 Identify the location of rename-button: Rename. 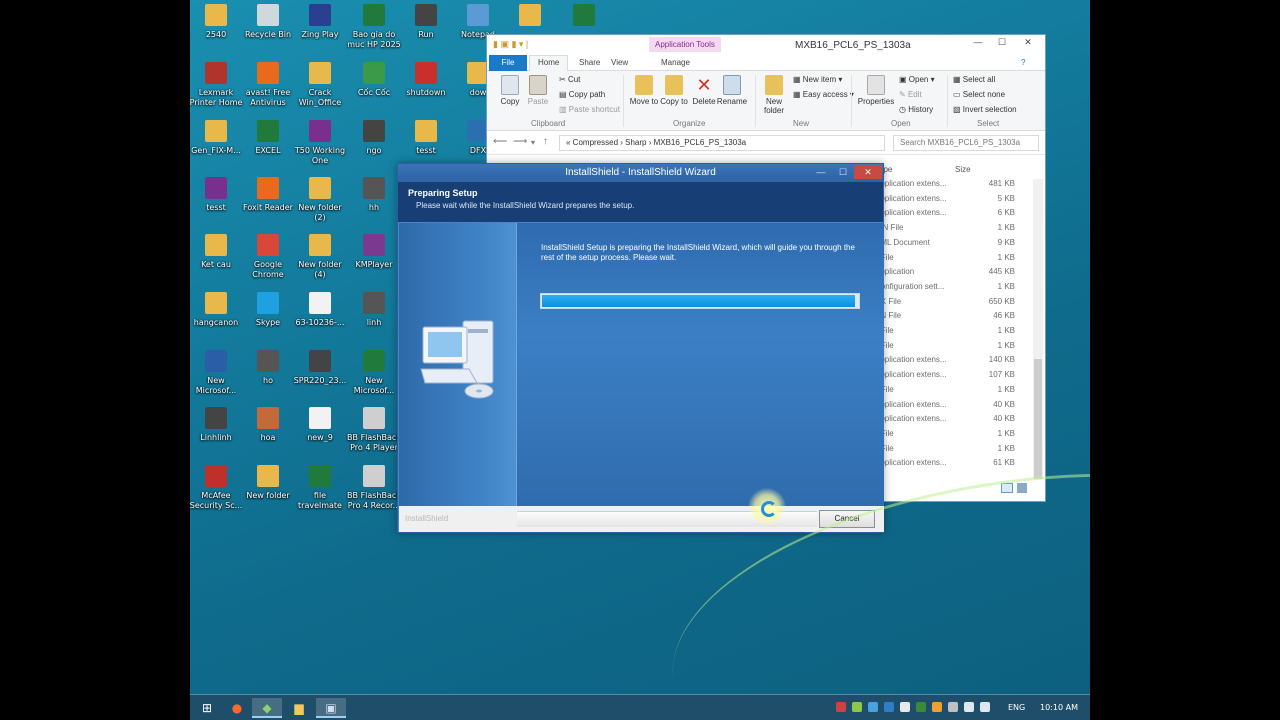
(732, 89).